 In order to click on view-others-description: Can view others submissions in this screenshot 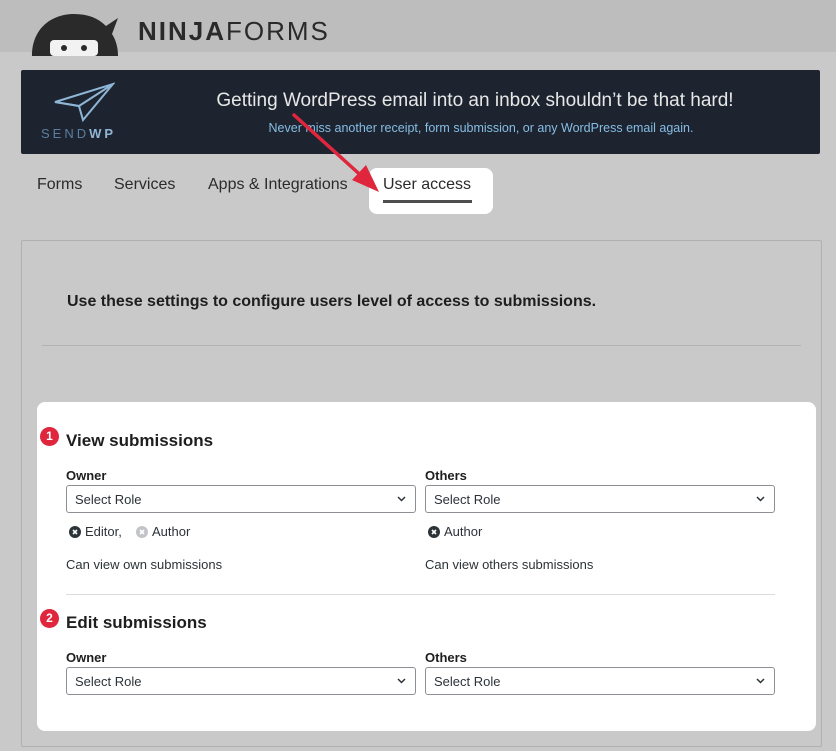, I will do `click(509, 564)`.